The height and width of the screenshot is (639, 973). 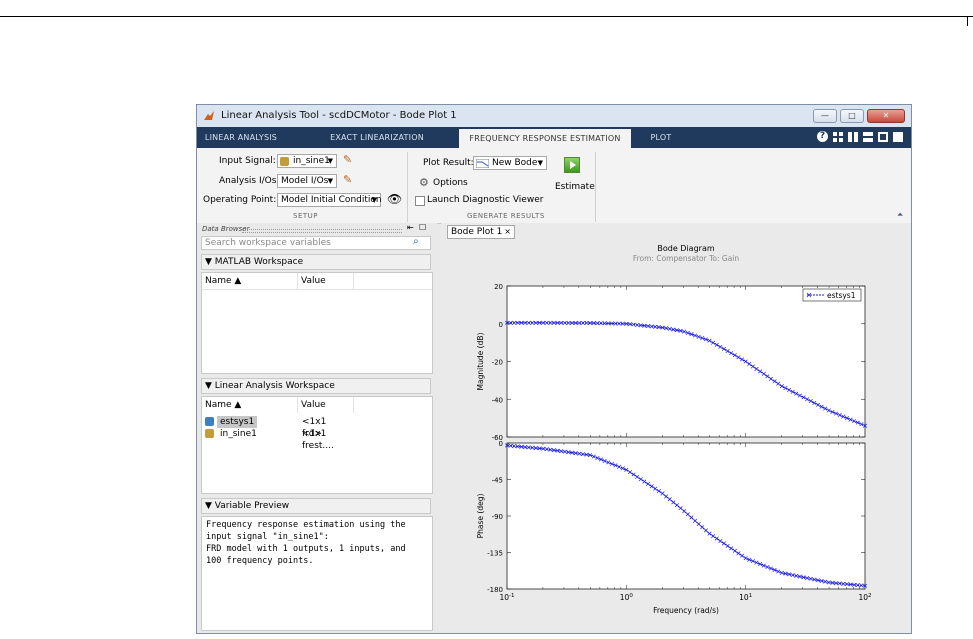 I want to click on estimate-label: Estimate, so click(x=575, y=187).